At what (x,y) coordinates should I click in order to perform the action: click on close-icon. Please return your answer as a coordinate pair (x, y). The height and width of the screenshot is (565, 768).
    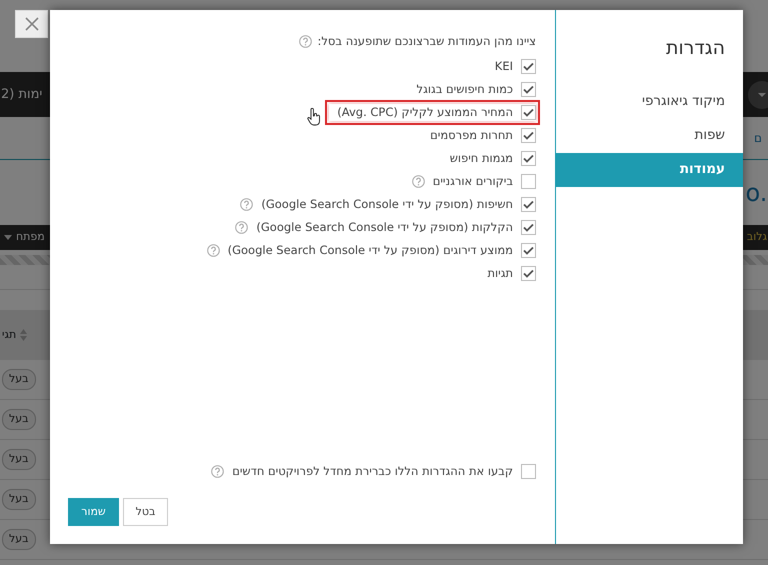
    Looking at the image, I should click on (31, 24).